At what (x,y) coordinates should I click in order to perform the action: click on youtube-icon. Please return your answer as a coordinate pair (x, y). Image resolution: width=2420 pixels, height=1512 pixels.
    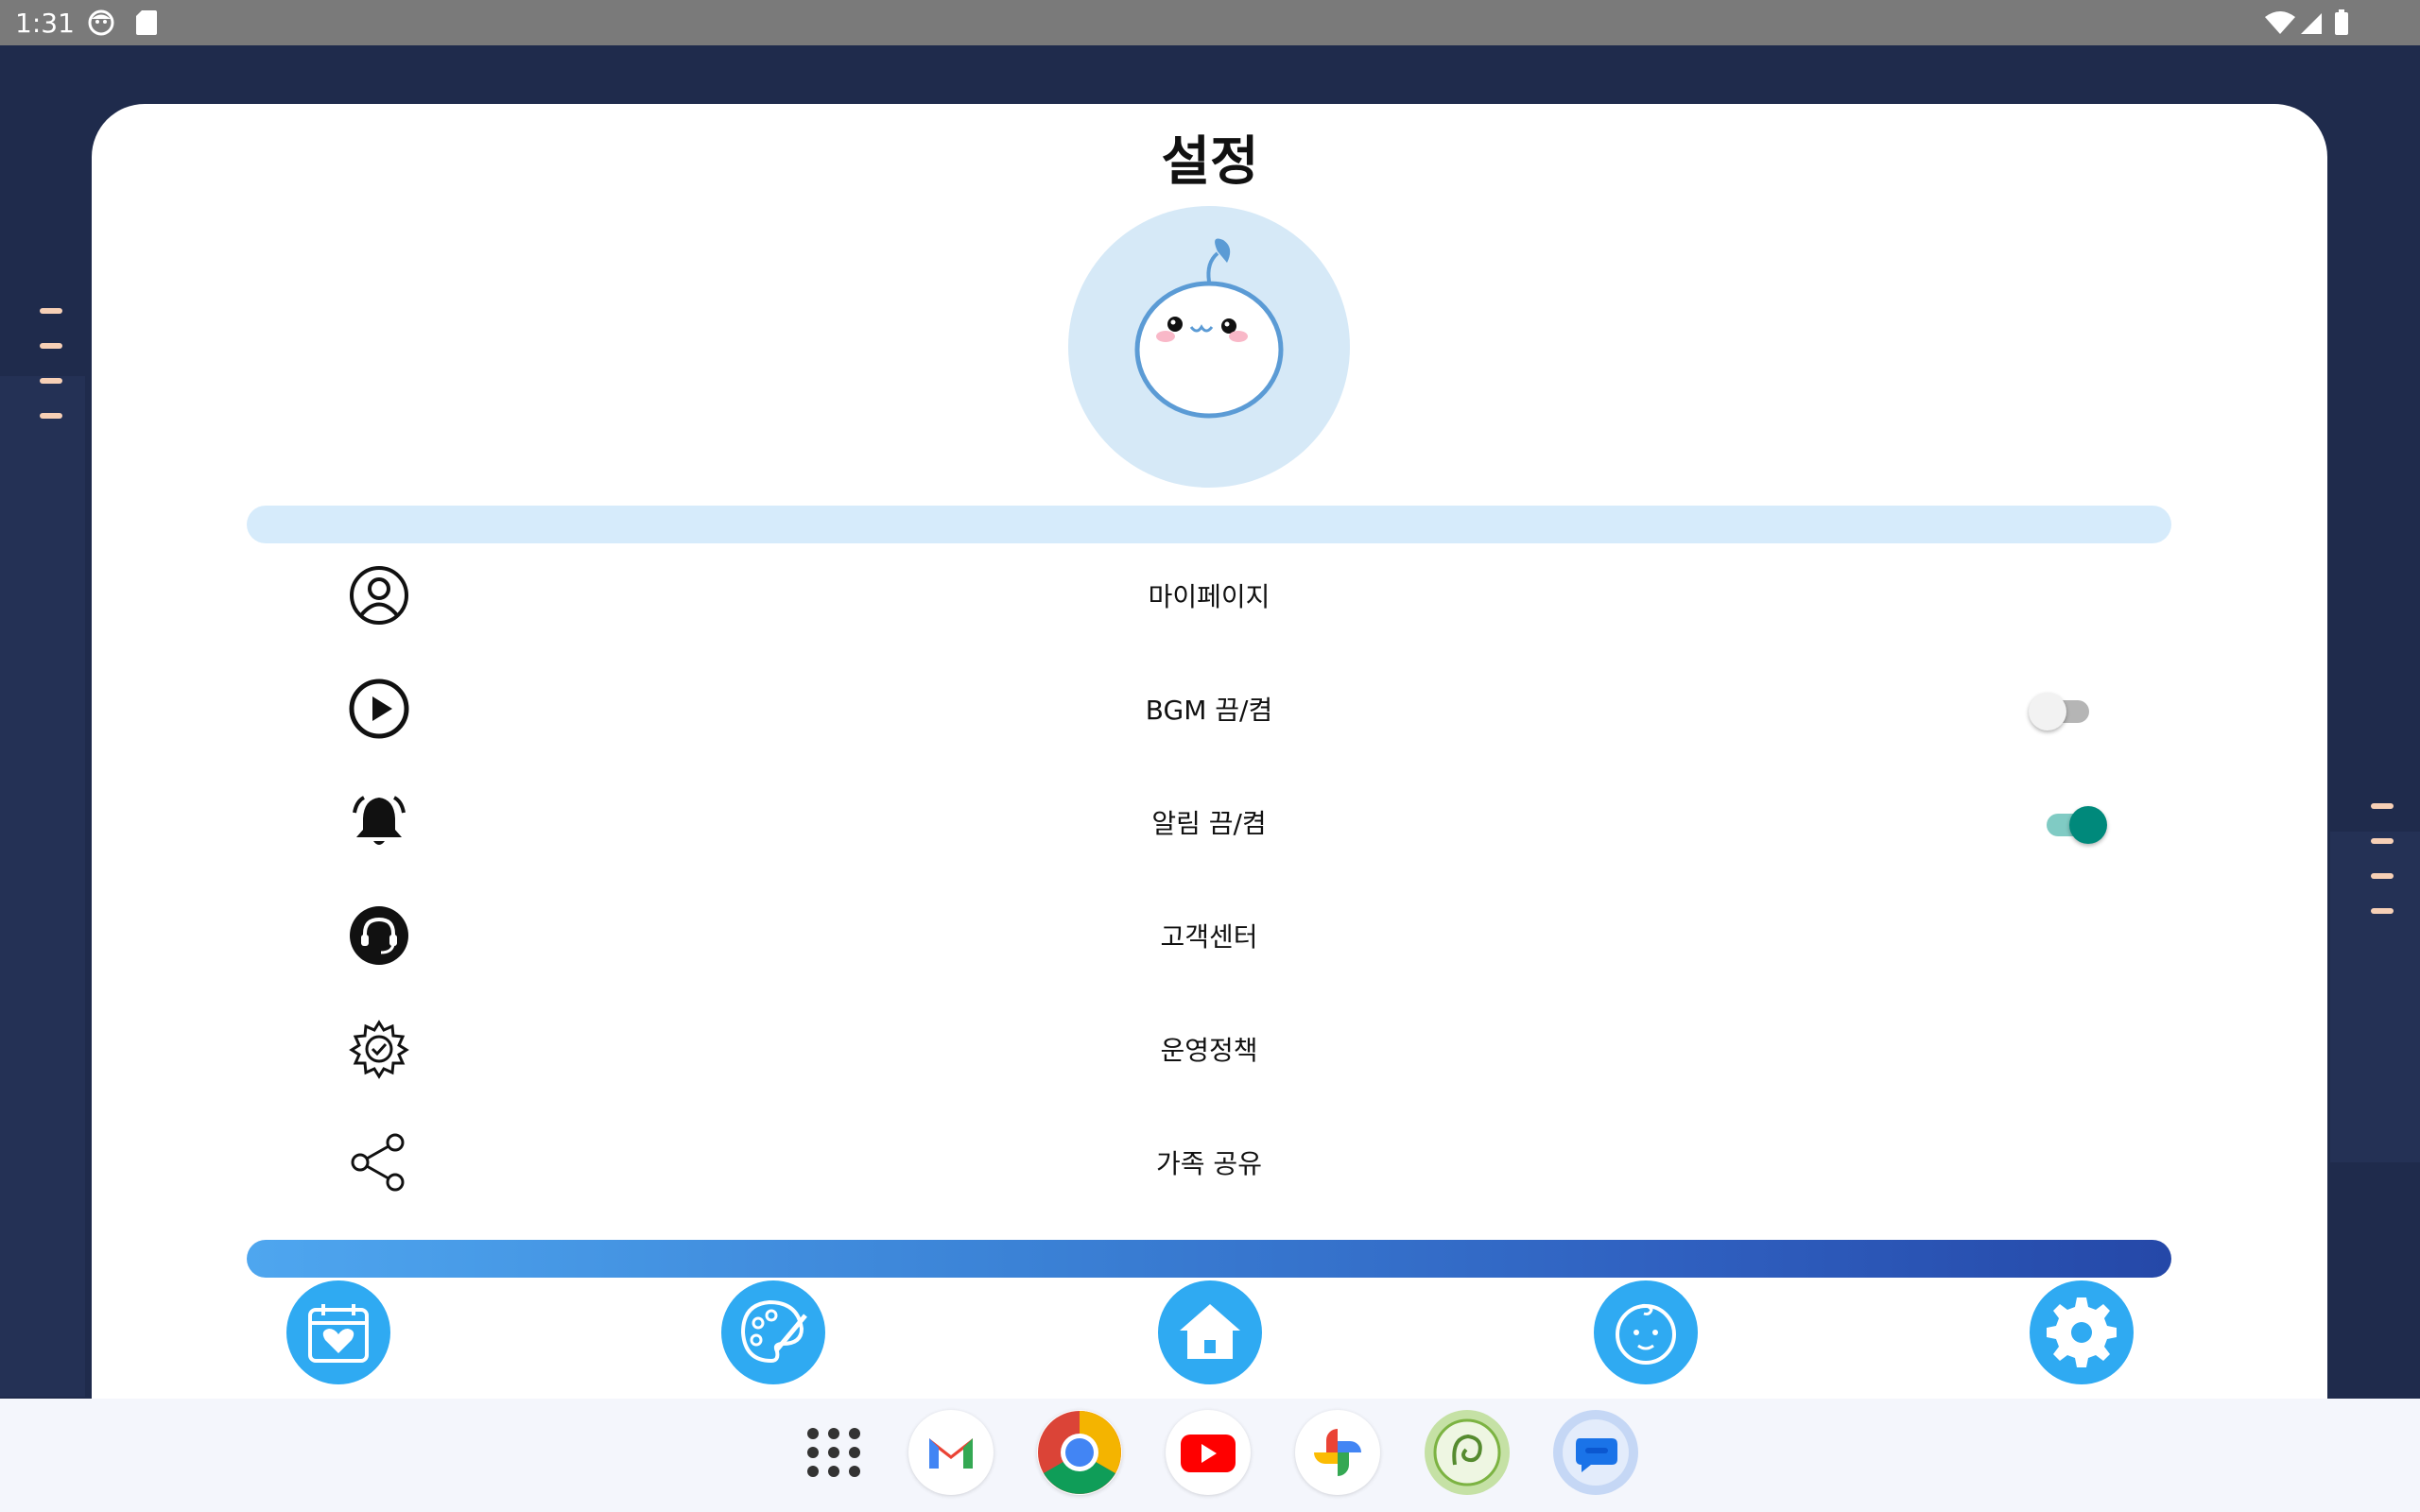
    Looking at the image, I should click on (1208, 1453).